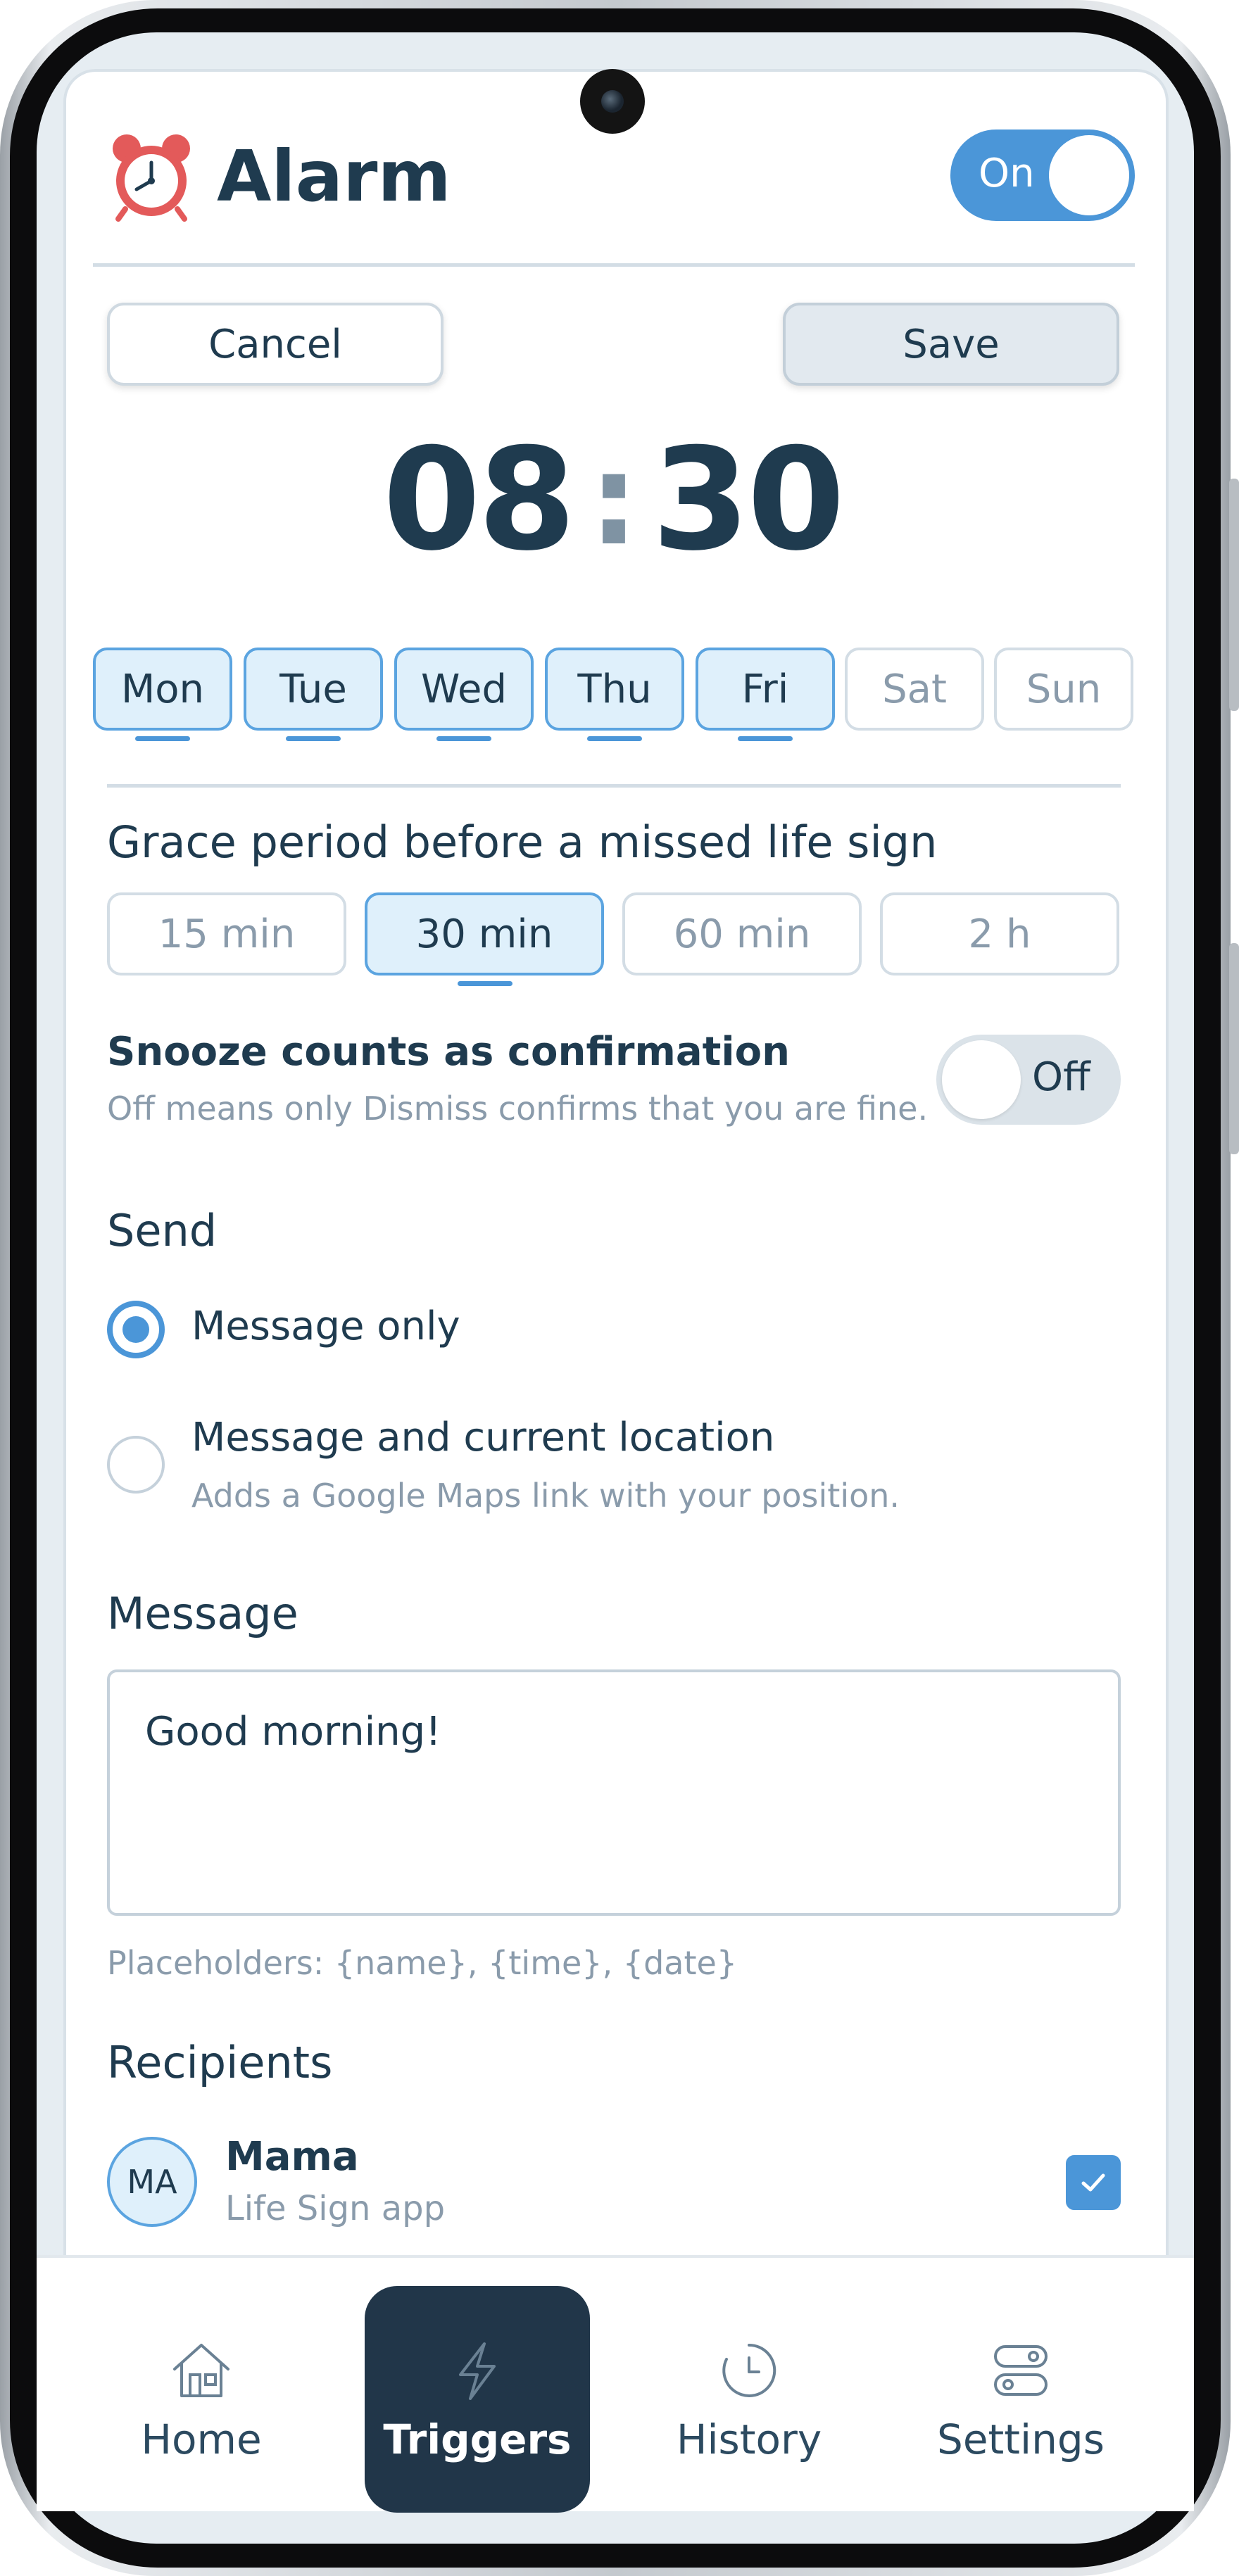  I want to click on save-button: Save, so click(951, 344).